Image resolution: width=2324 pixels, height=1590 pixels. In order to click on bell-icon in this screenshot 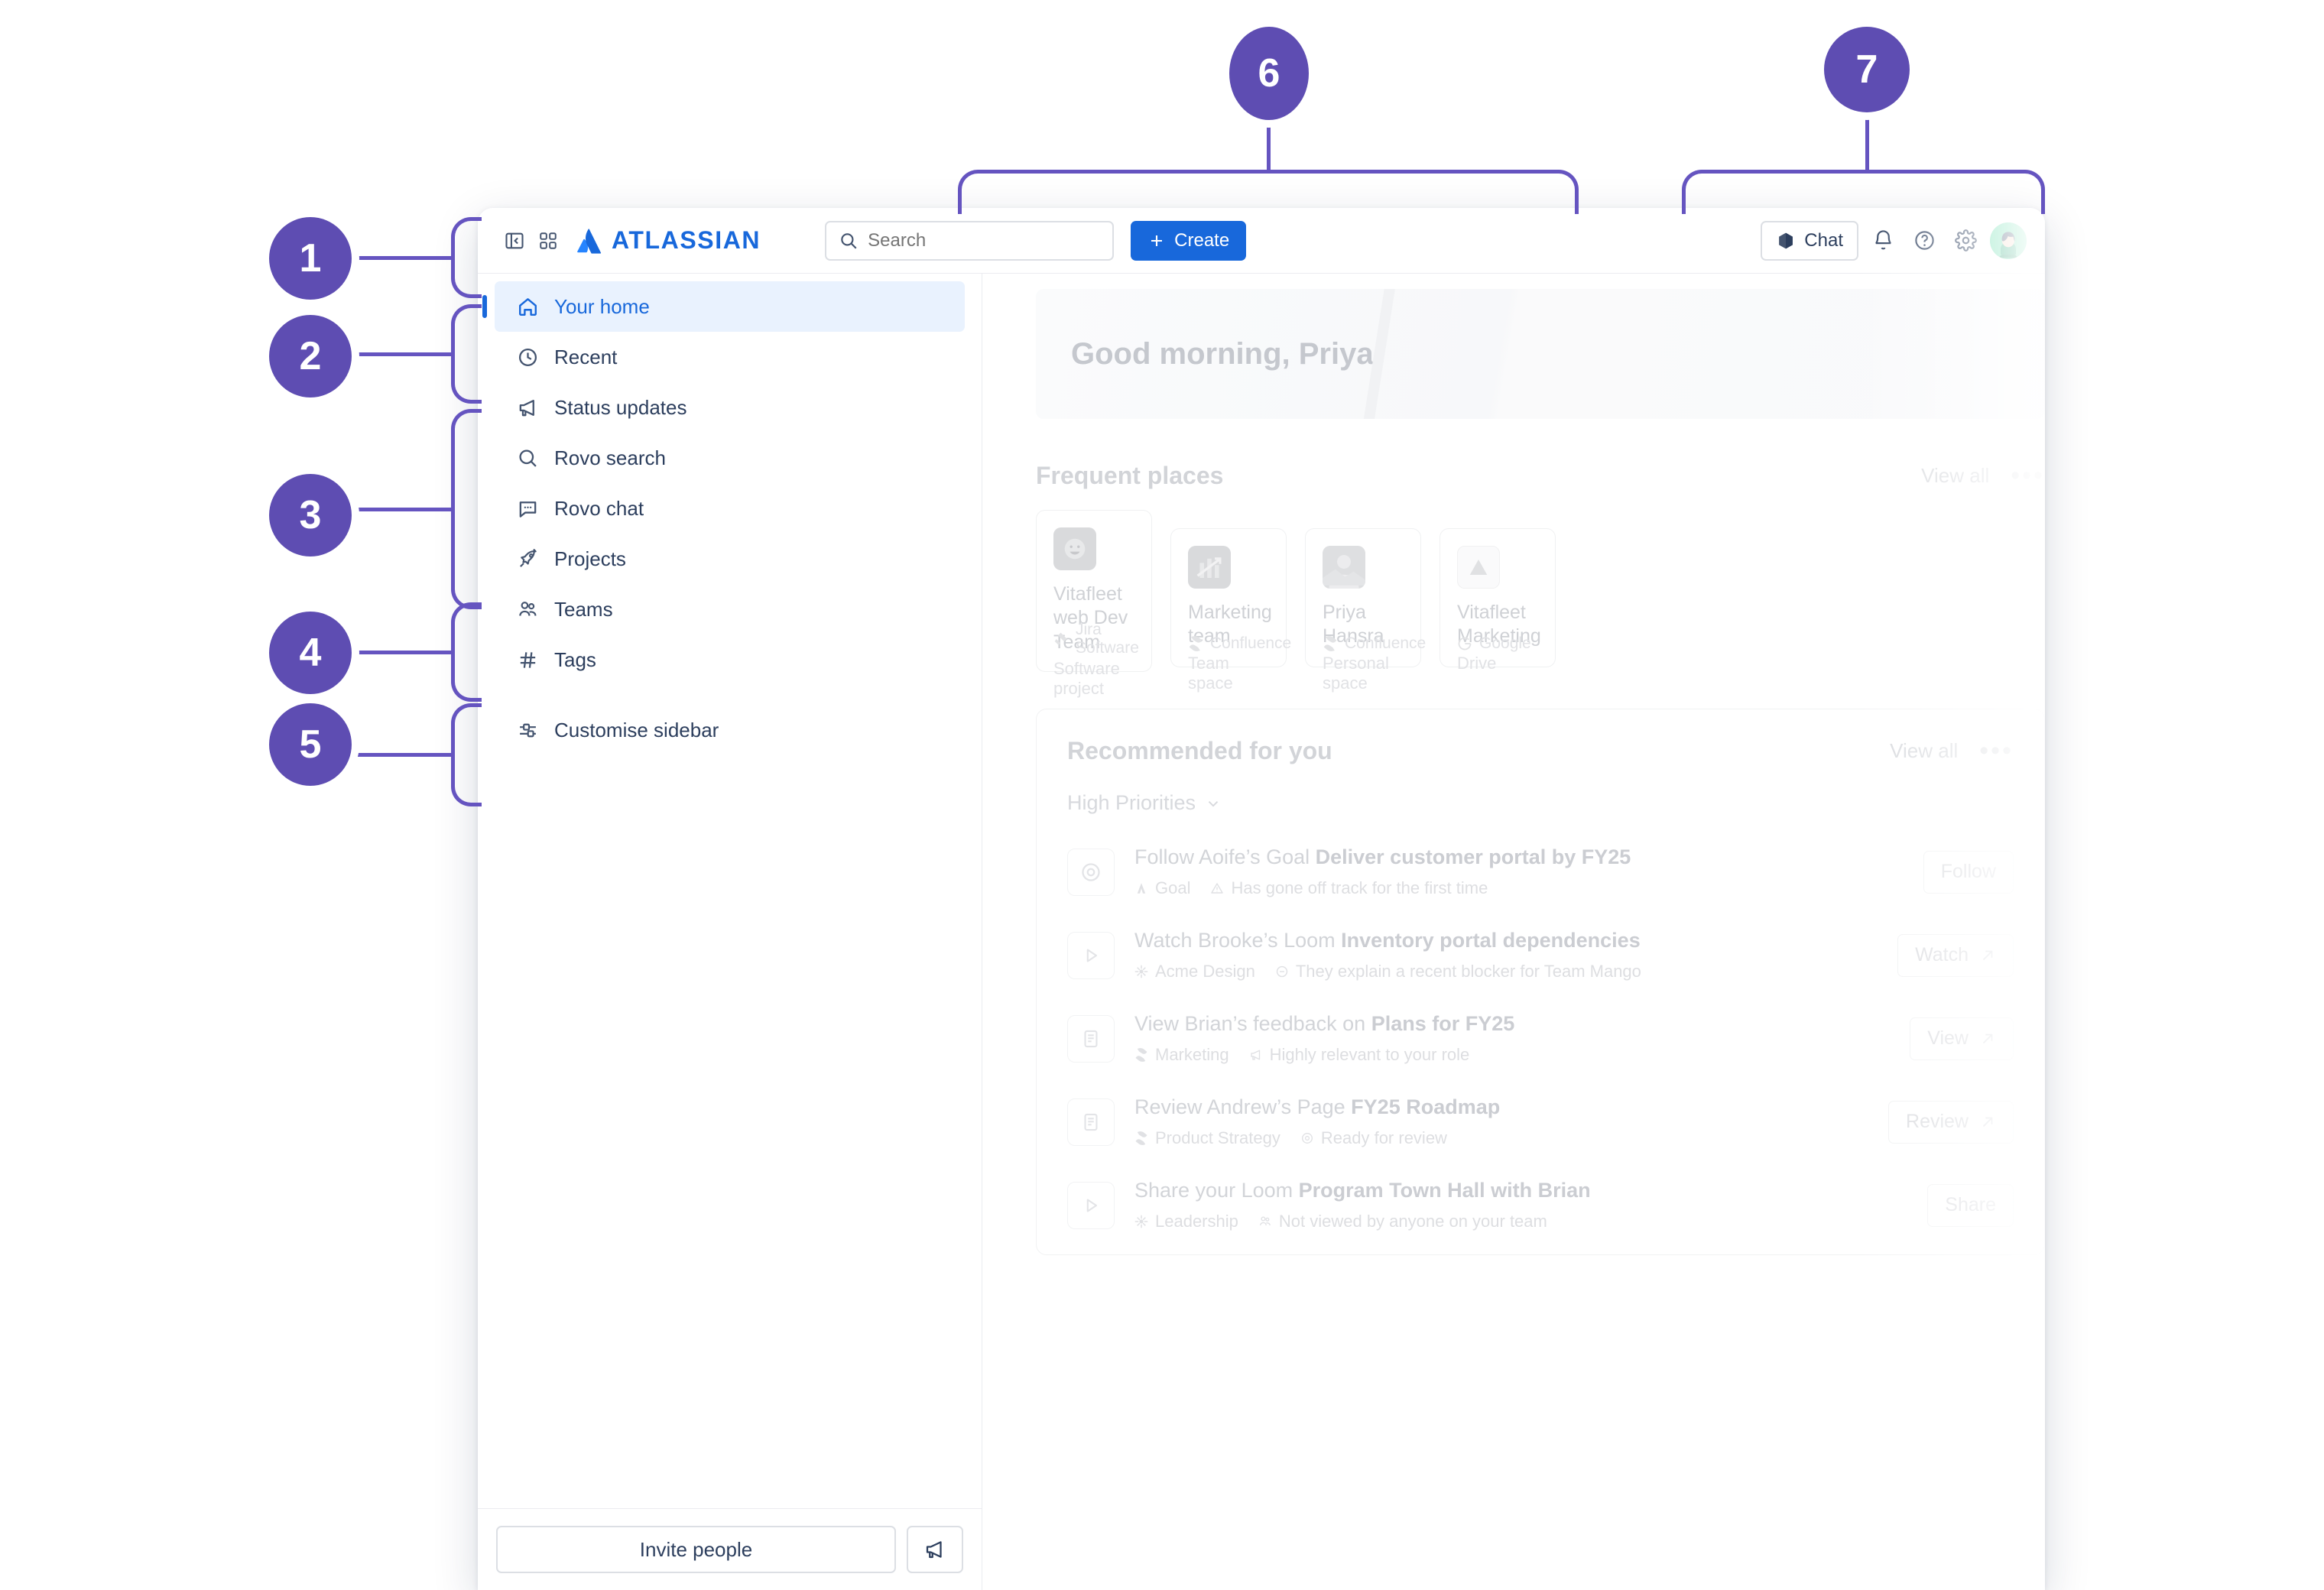, I will do `click(1883, 241)`.